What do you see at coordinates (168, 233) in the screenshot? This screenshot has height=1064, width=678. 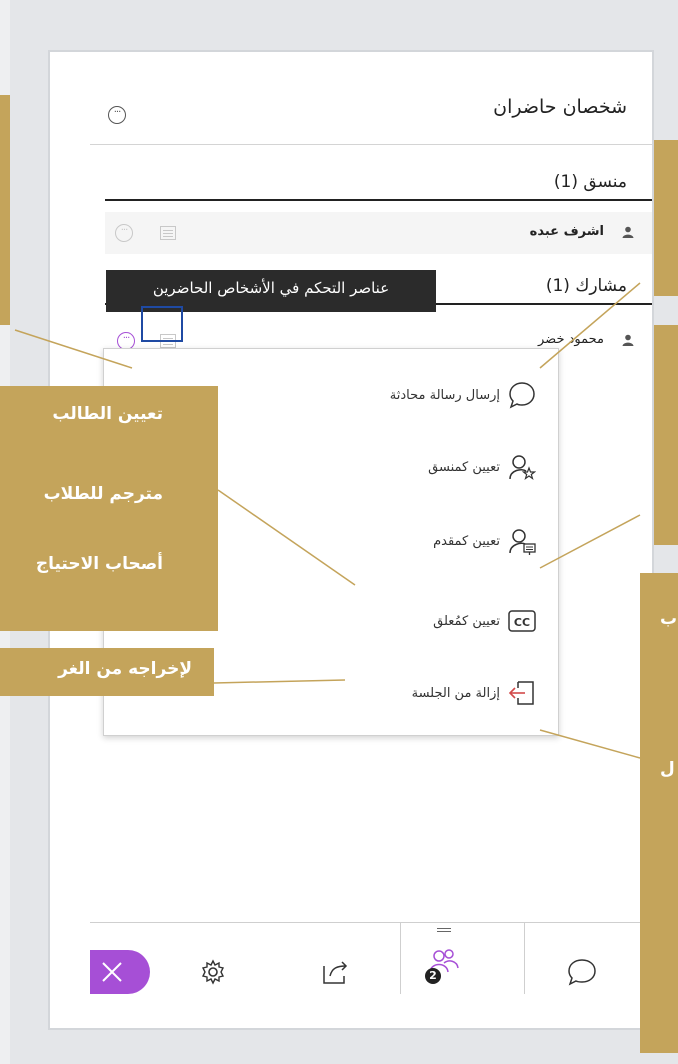 I see `list-icon` at bounding box center [168, 233].